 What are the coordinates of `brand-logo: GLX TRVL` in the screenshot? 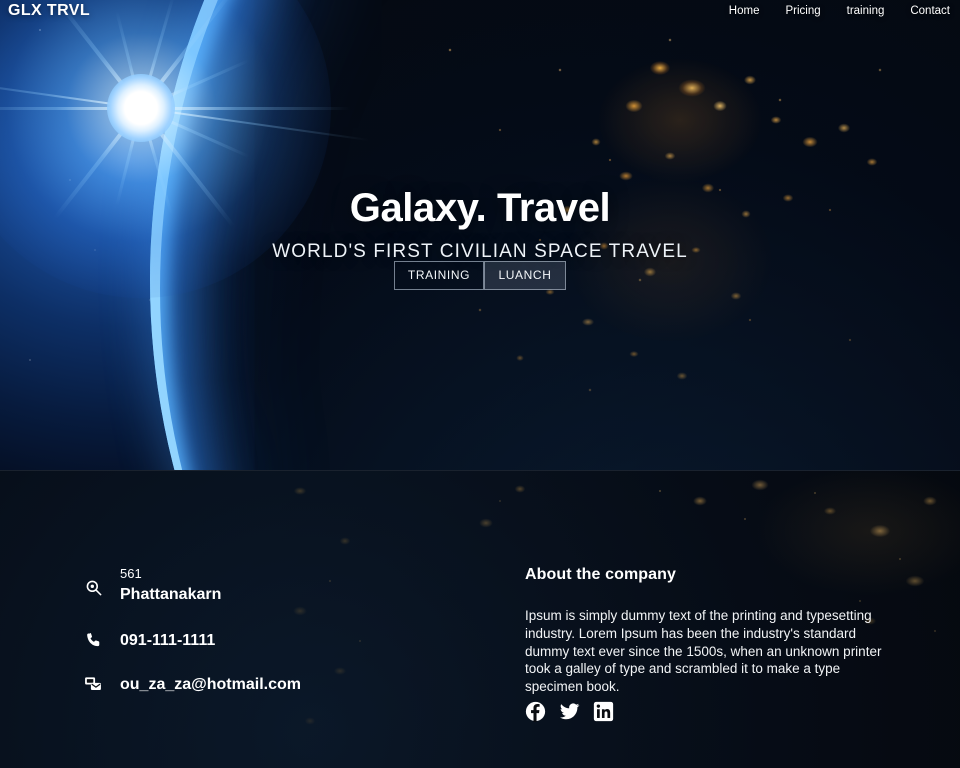 It's located at (49, 11).